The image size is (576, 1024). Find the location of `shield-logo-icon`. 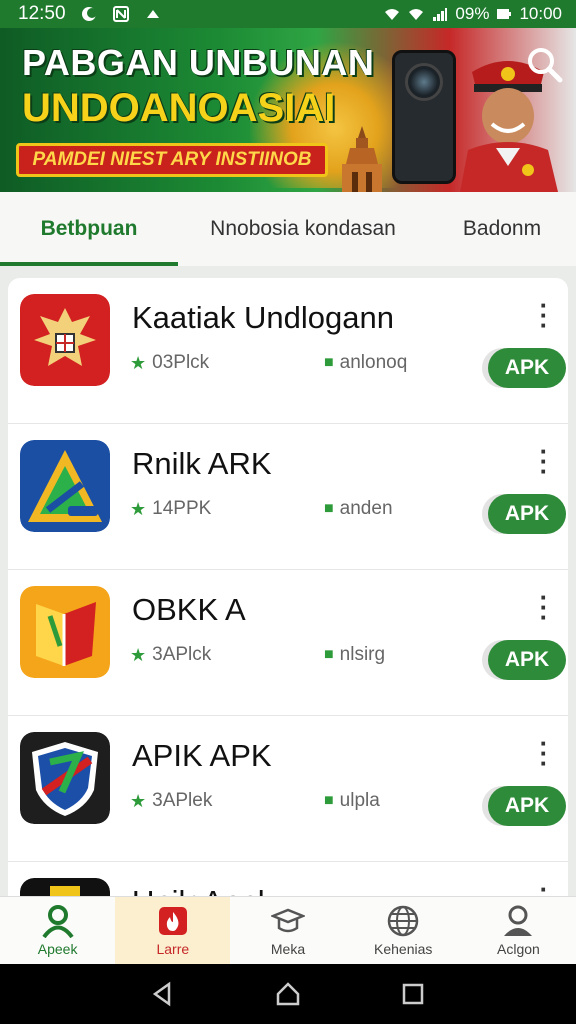

shield-logo-icon is located at coordinates (65, 778).